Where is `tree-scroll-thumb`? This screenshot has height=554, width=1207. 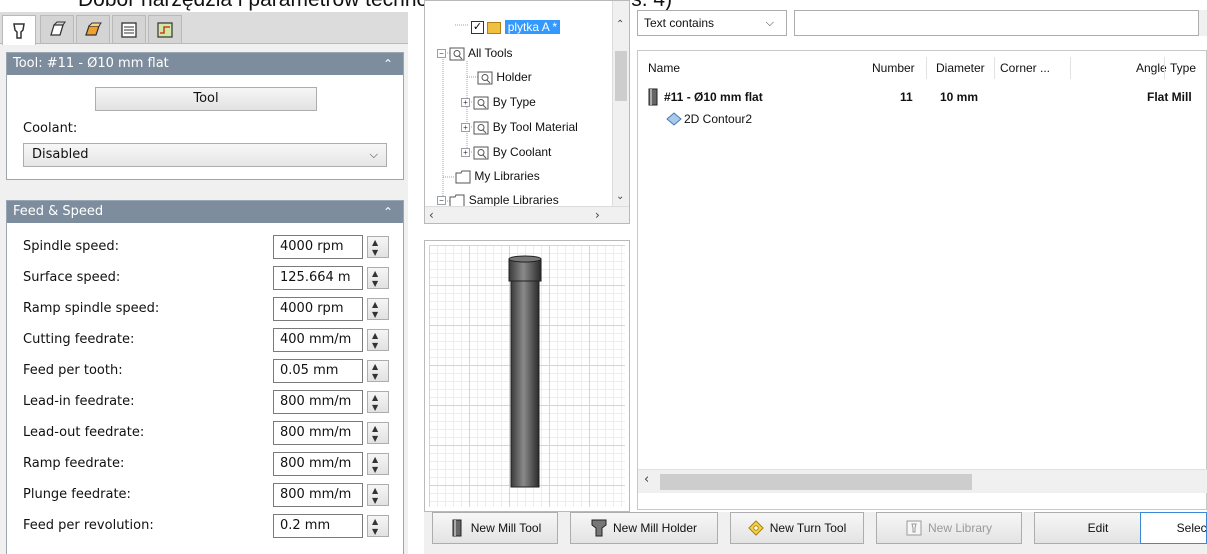
tree-scroll-thumb is located at coordinates (621, 76).